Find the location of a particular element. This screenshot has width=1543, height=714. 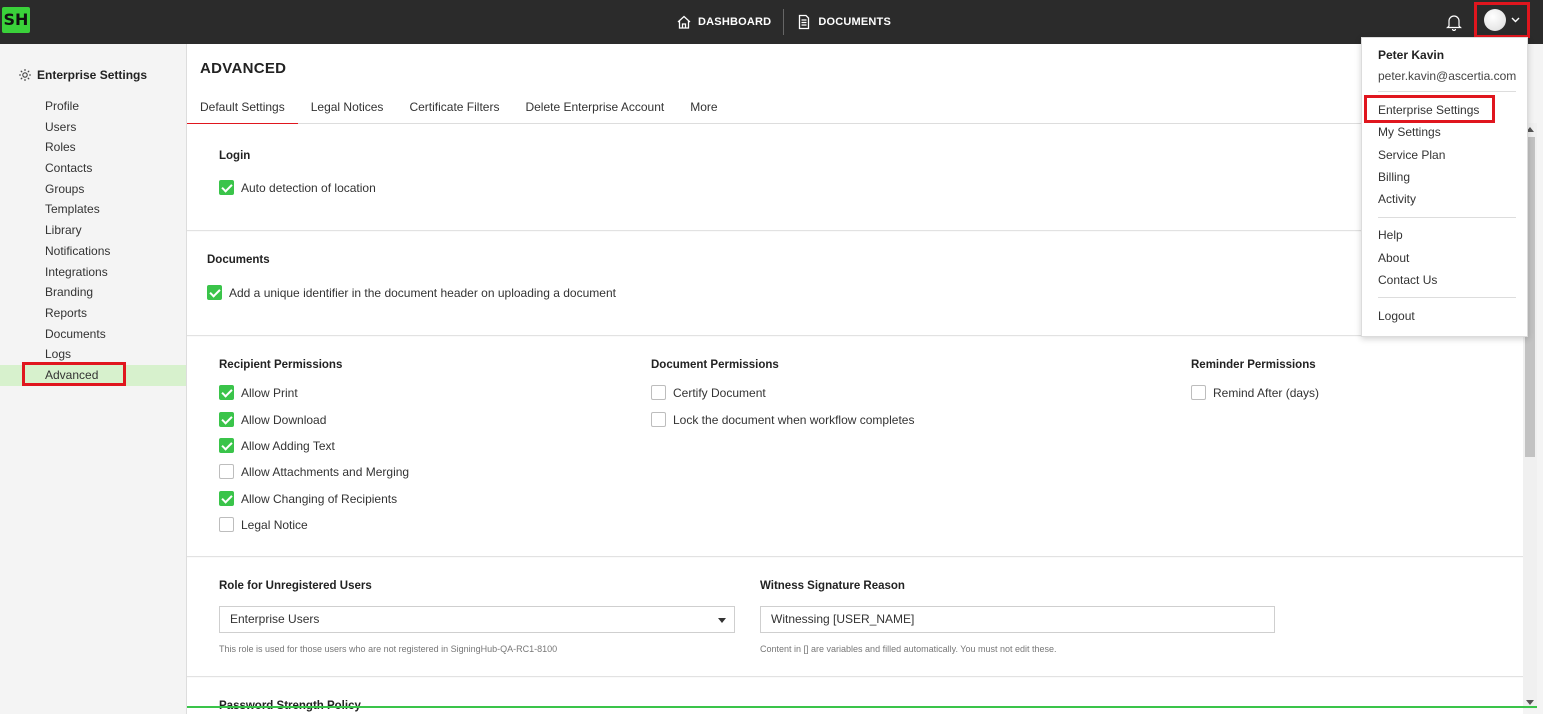

sidebar-item-roles: Roles is located at coordinates (93, 147).